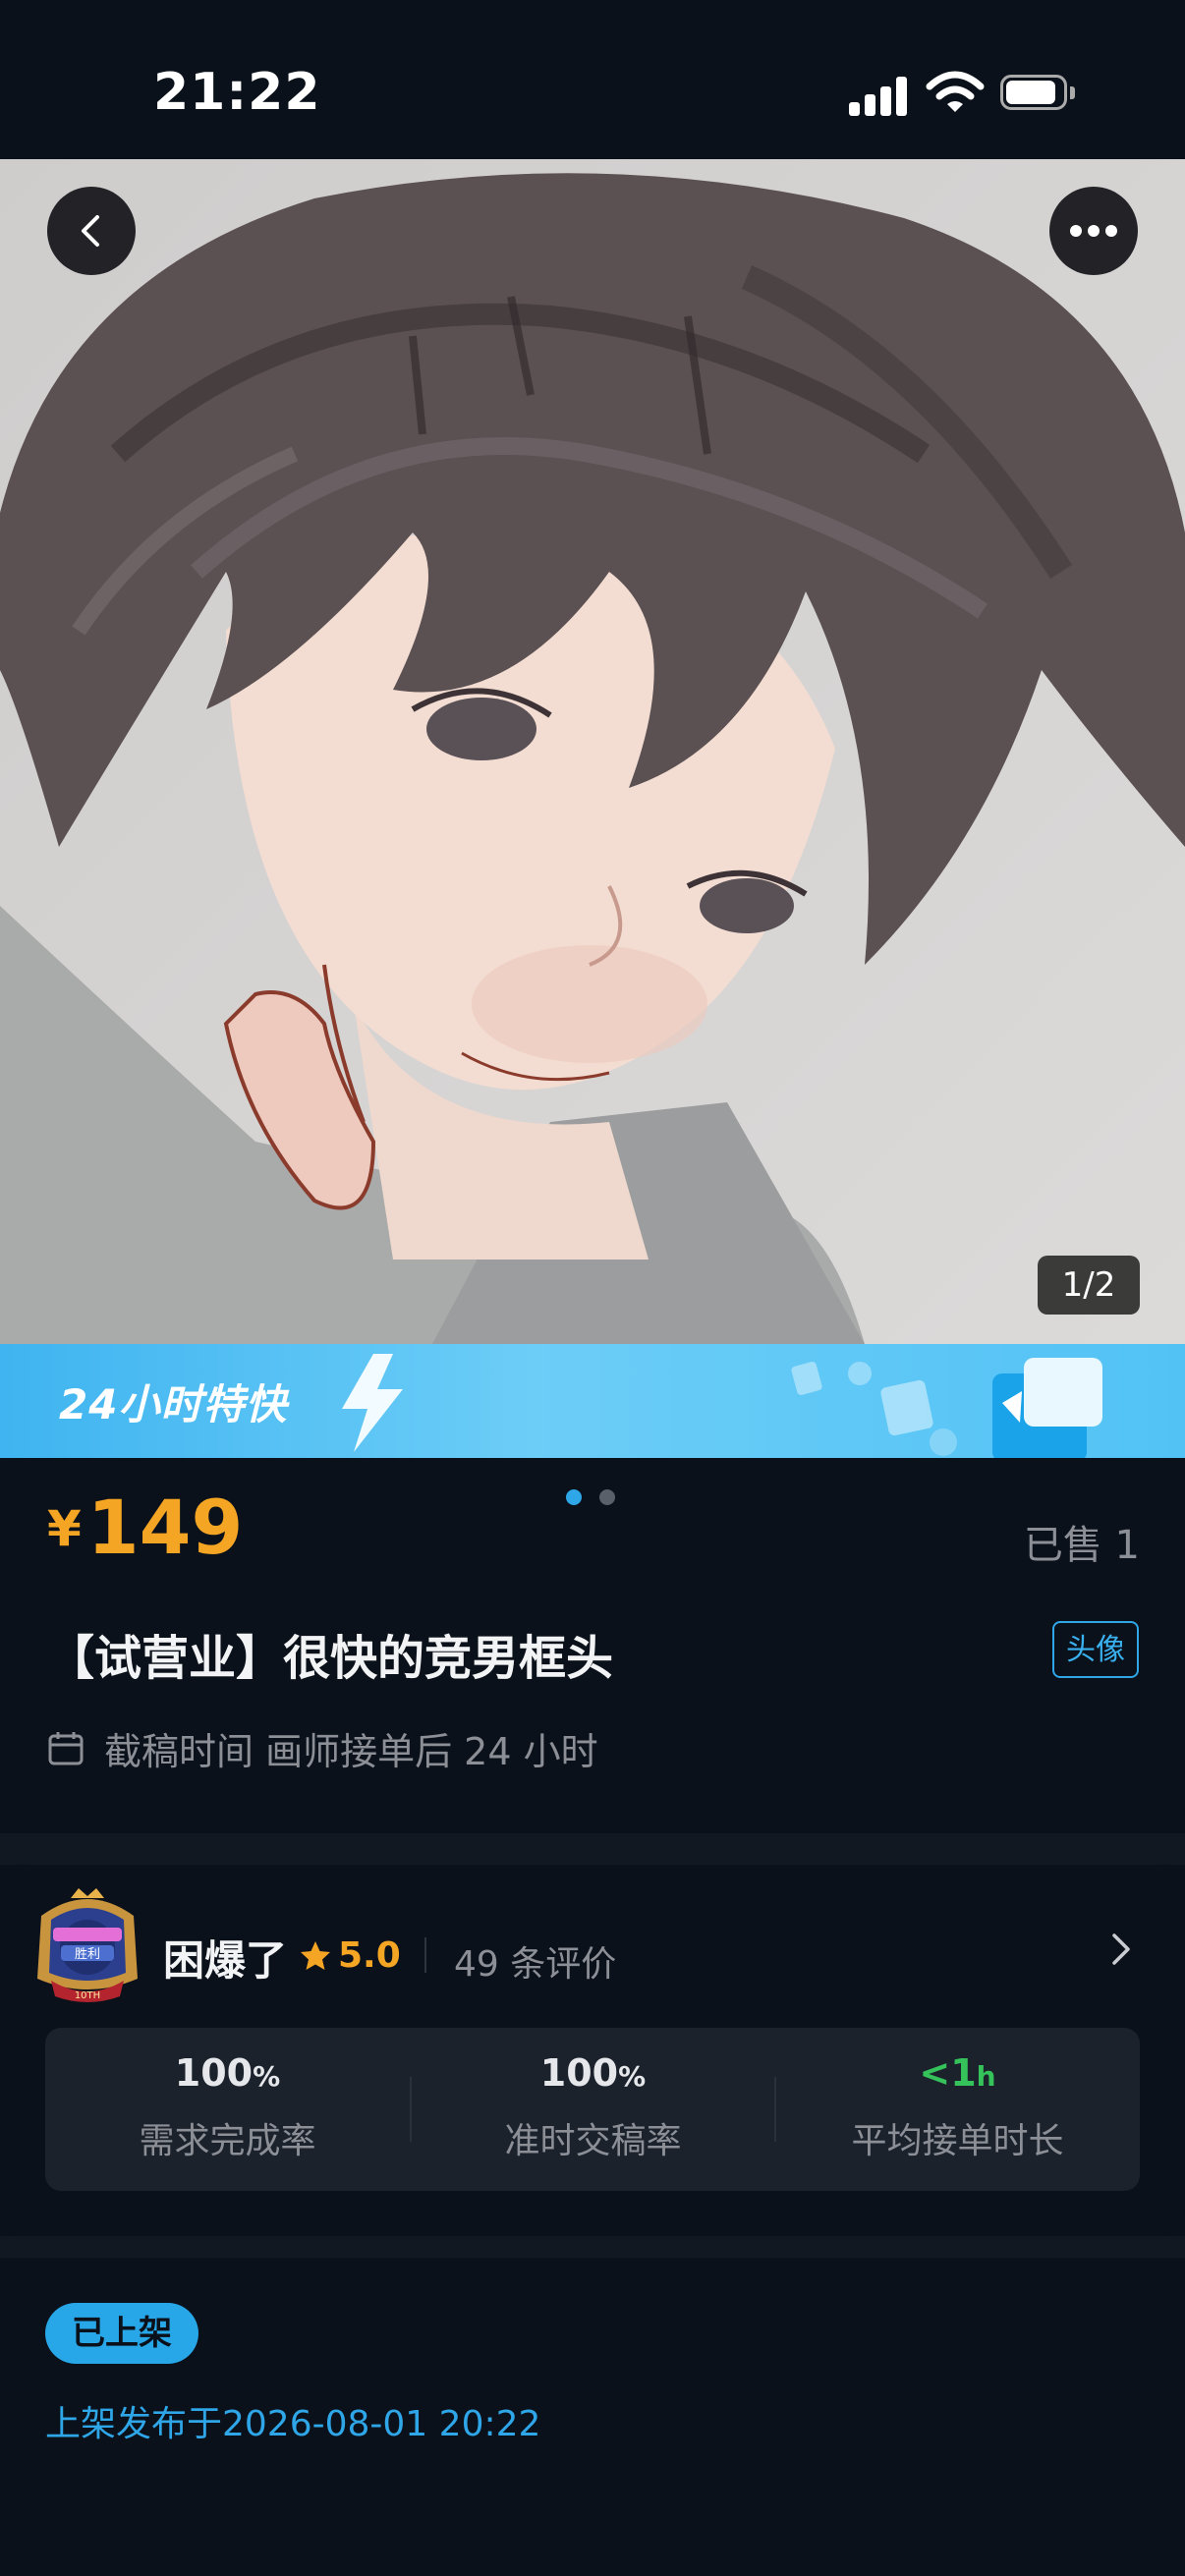 This screenshot has height=2576, width=1185. I want to click on stat-value: <1, so click(948, 2073).